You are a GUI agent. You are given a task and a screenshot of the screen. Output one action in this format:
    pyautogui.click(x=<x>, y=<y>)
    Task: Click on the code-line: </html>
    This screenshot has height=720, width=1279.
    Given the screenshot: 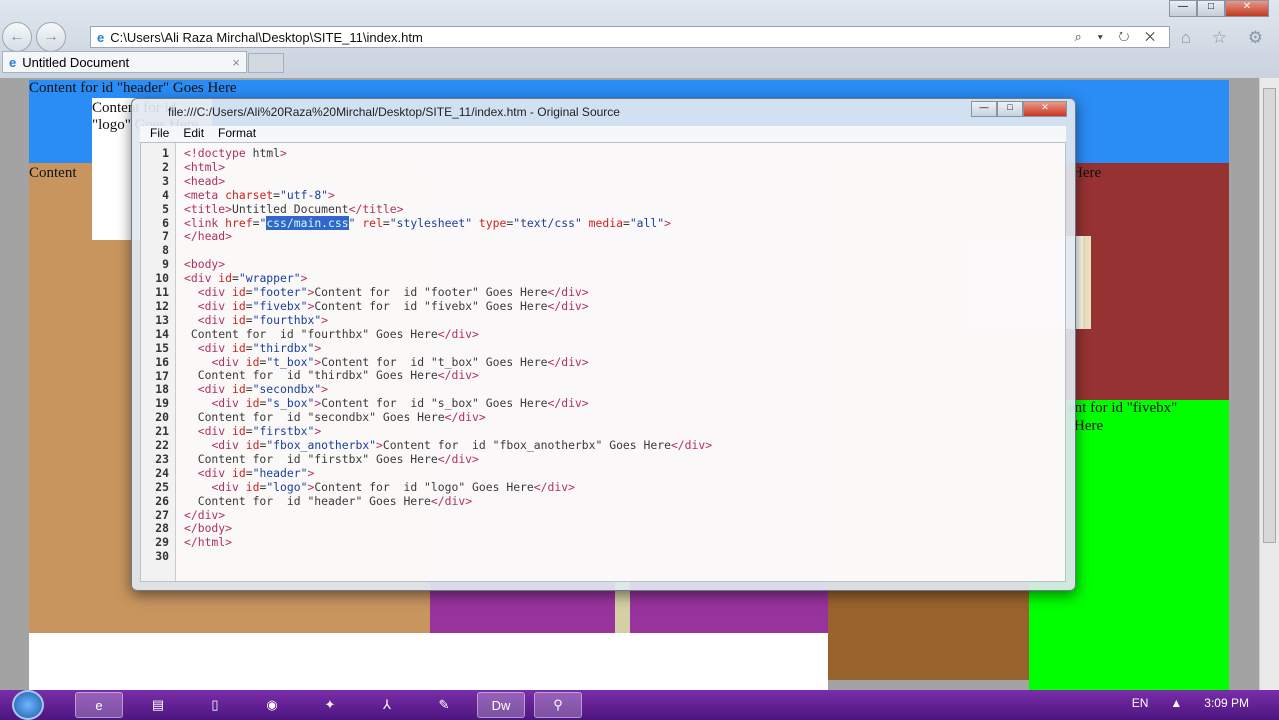 What is the action you would take?
    pyautogui.click(x=208, y=542)
    